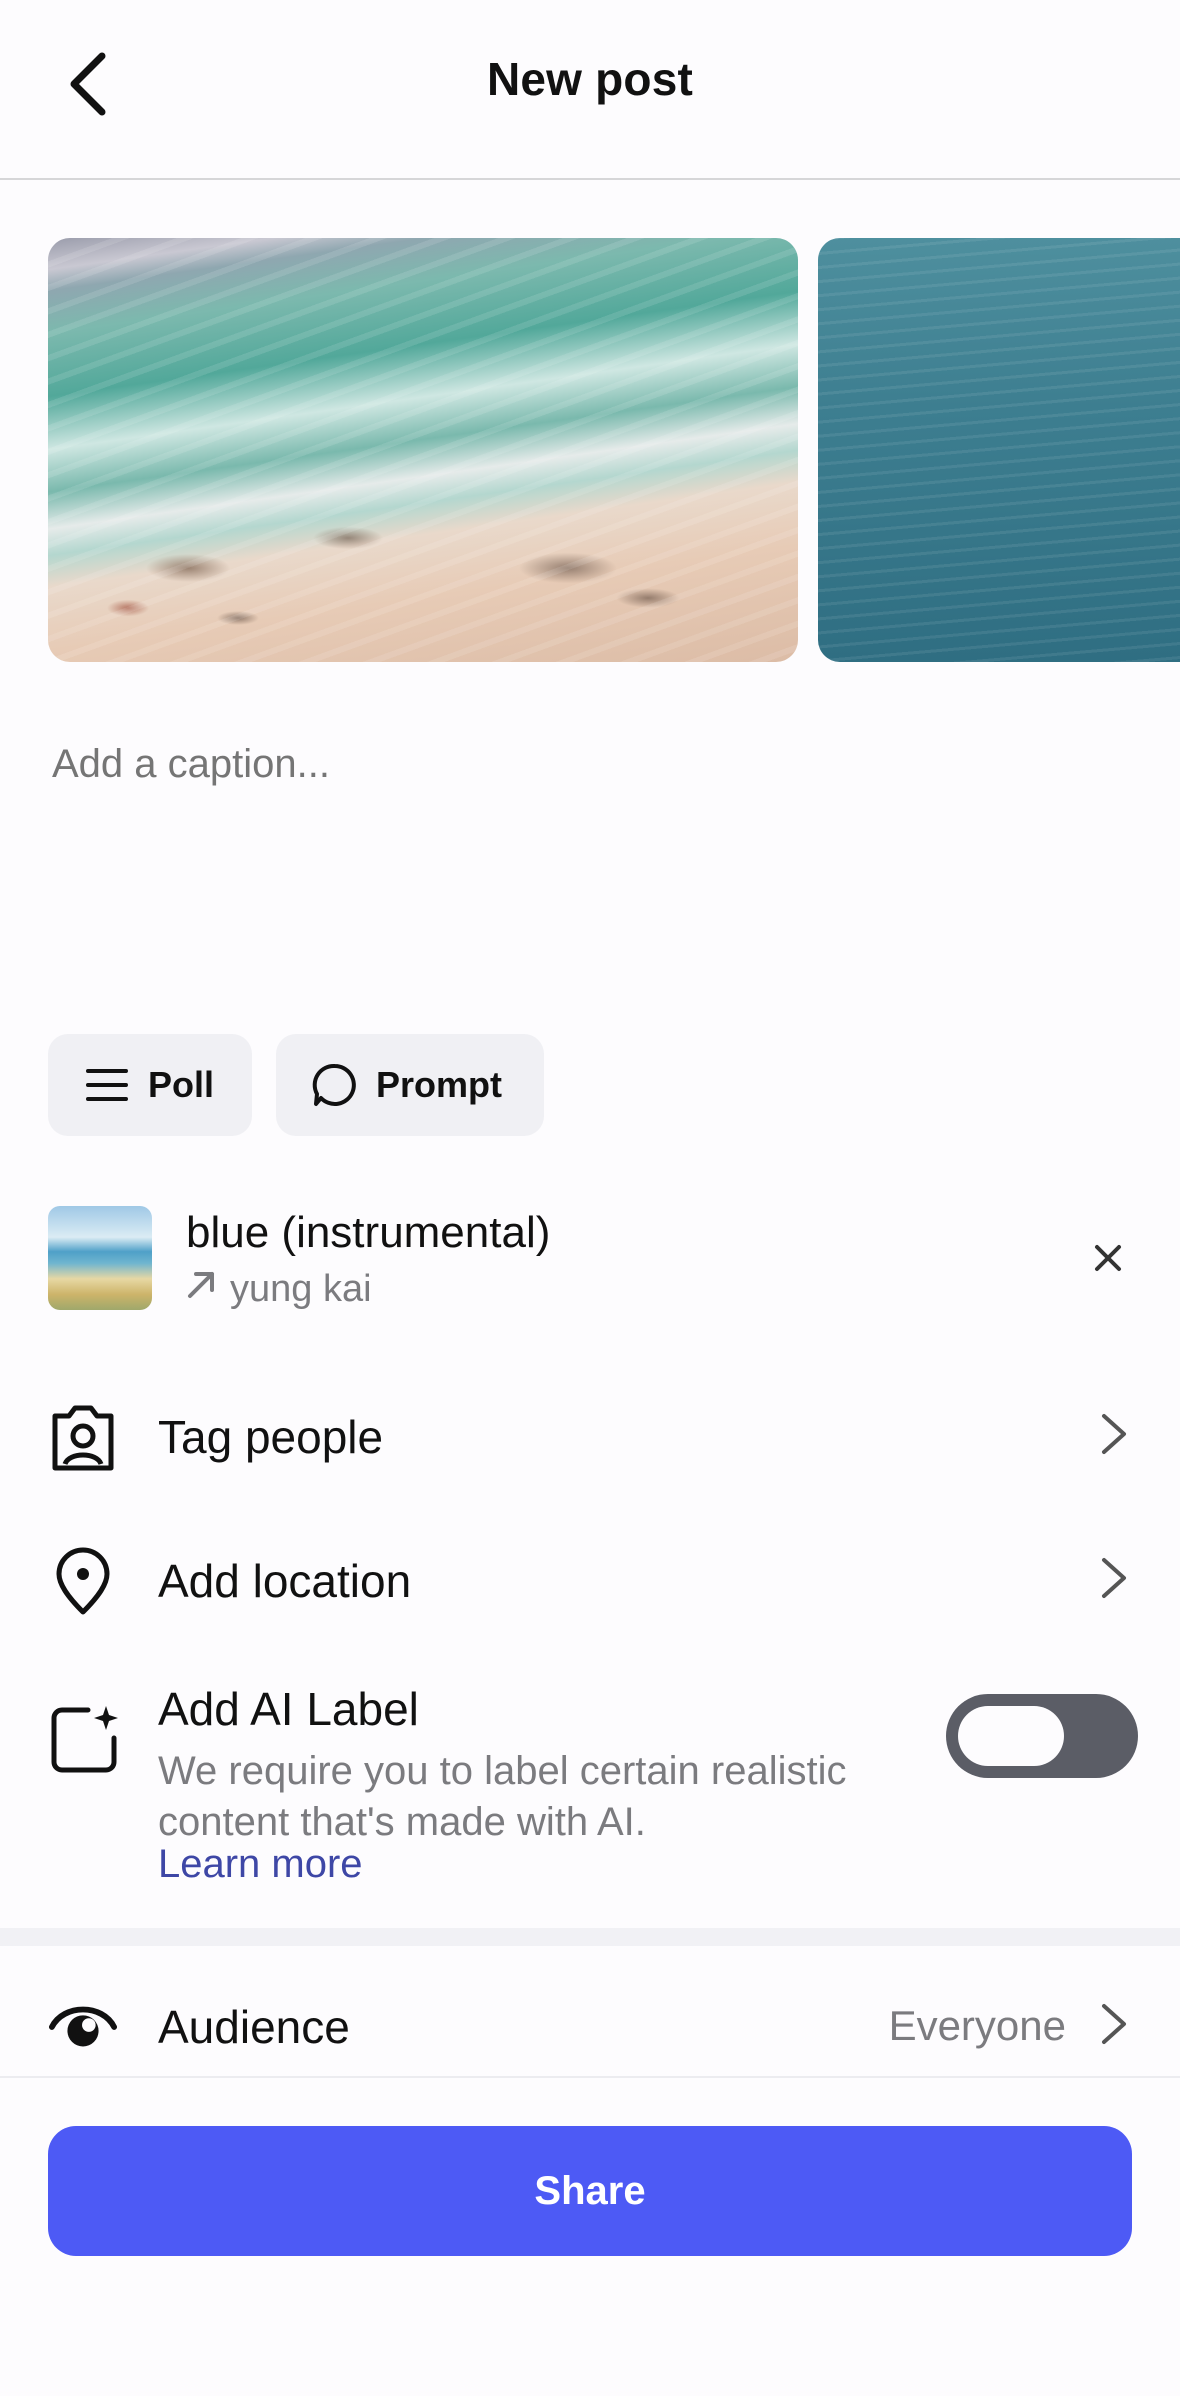 This screenshot has width=1180, height=2396. I want to click on share-button: Share, so click(590, 2191).